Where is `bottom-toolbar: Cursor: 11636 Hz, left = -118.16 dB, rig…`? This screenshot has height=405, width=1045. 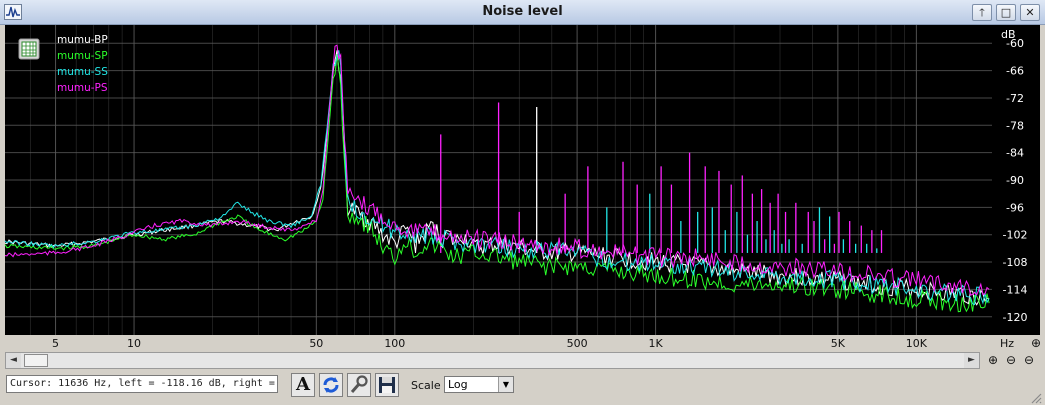 bottom-toolbar: Cursor: 11636 Hz, left = -118.16 dB, rig… is located at coordinates (522, 388).